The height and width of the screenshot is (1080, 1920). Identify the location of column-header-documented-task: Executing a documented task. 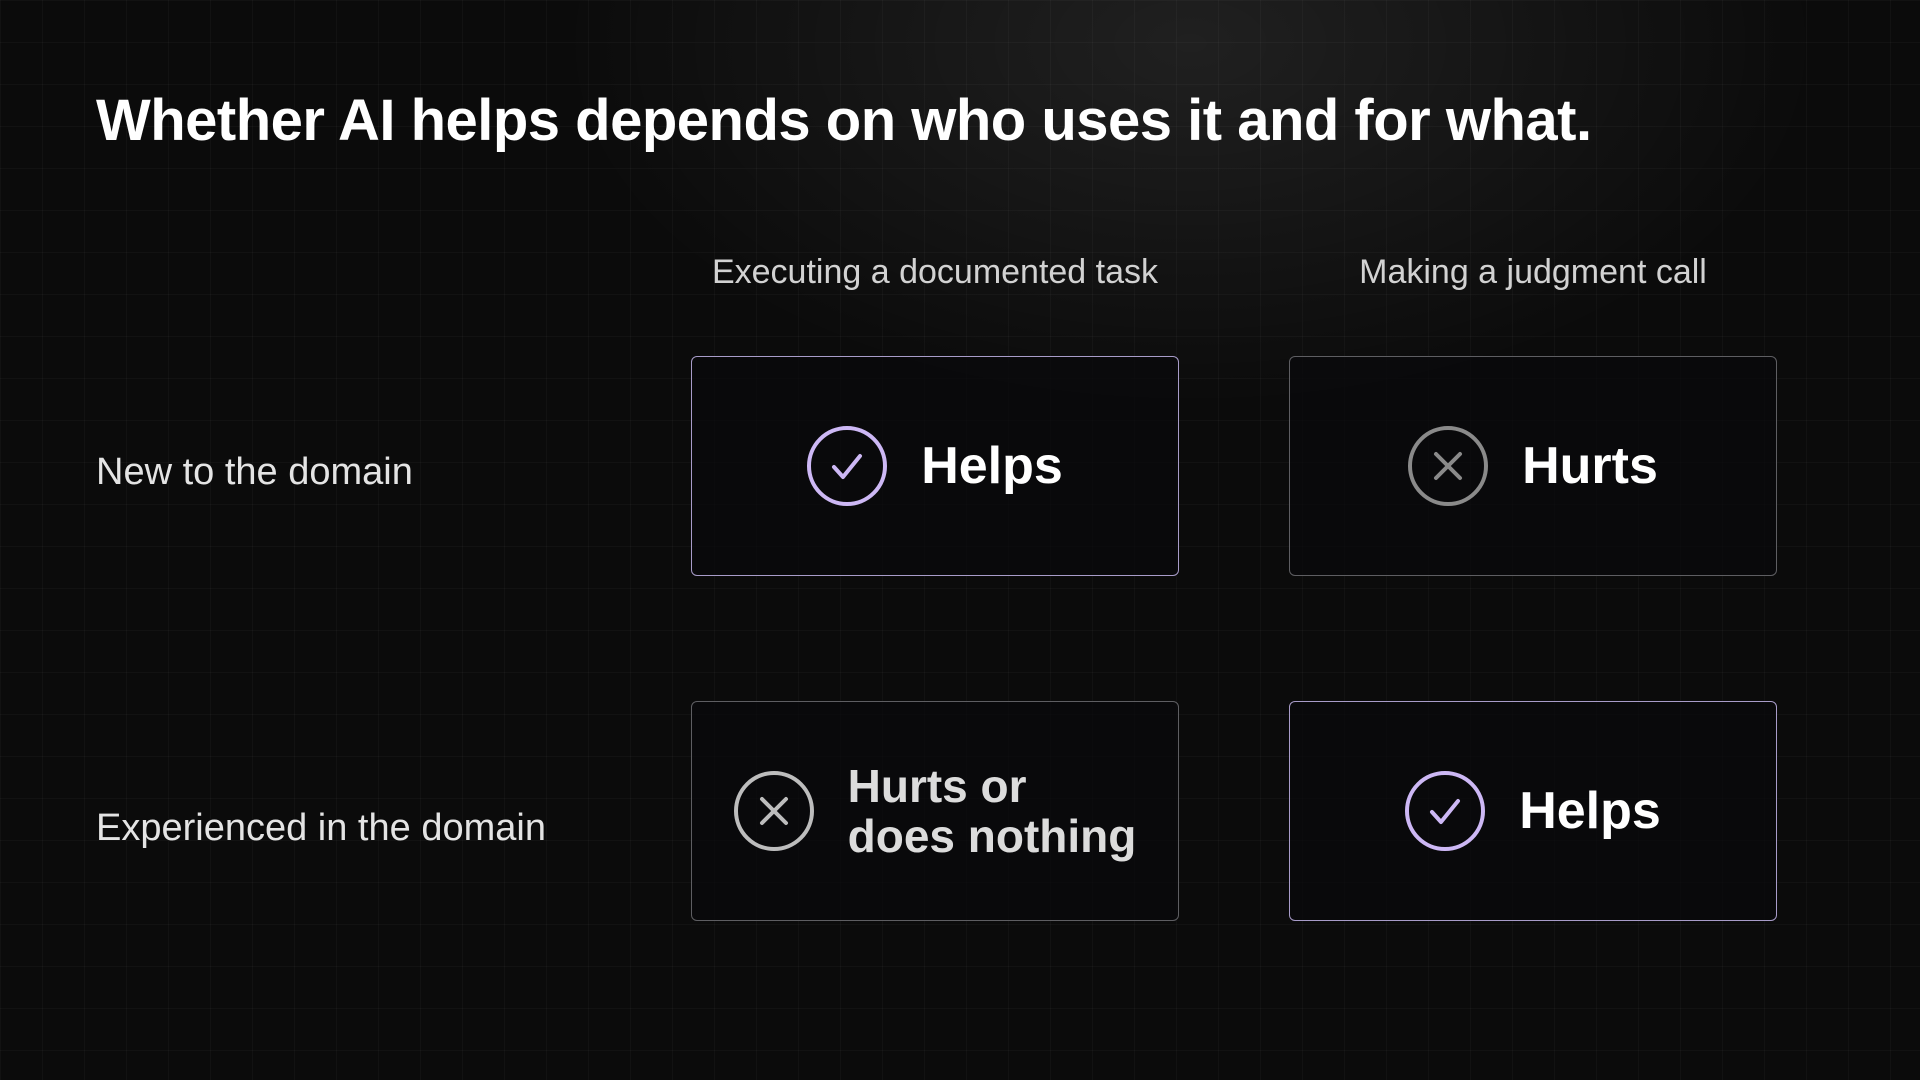
(935, 272).